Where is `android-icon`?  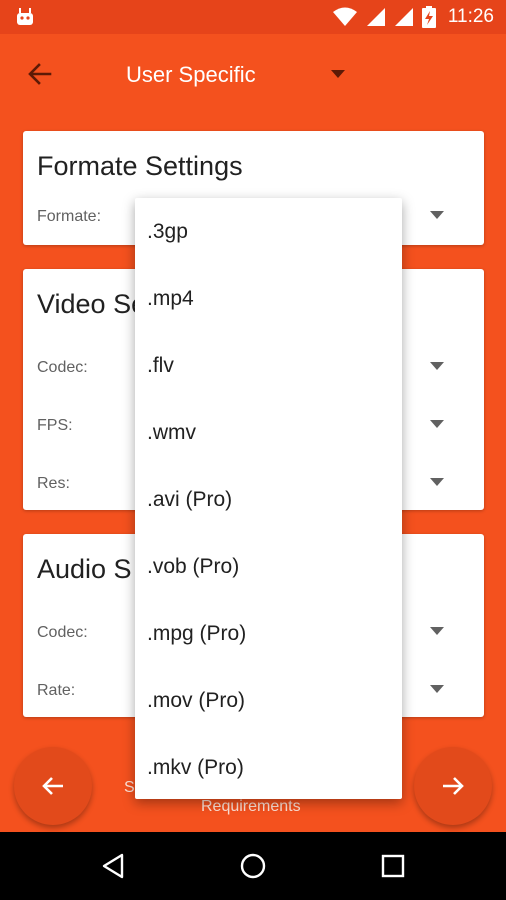
android-icon is located at coordinates (25, 16).